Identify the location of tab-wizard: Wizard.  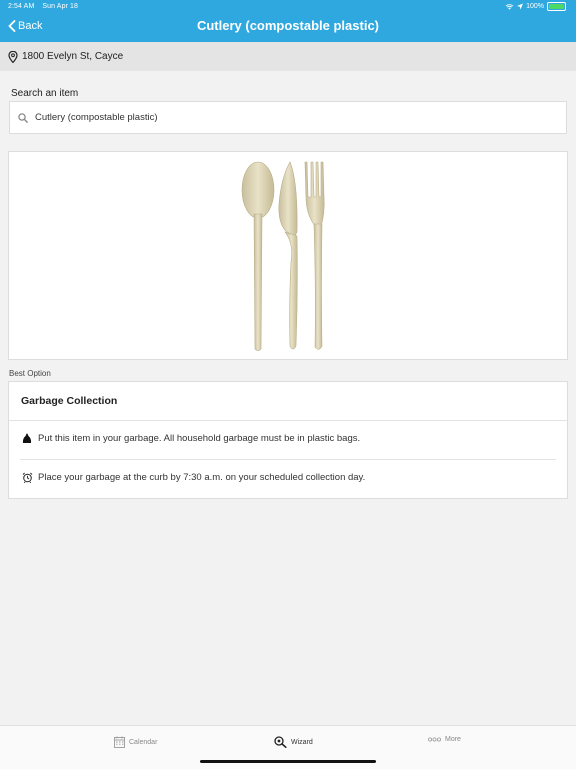
(293, 742).